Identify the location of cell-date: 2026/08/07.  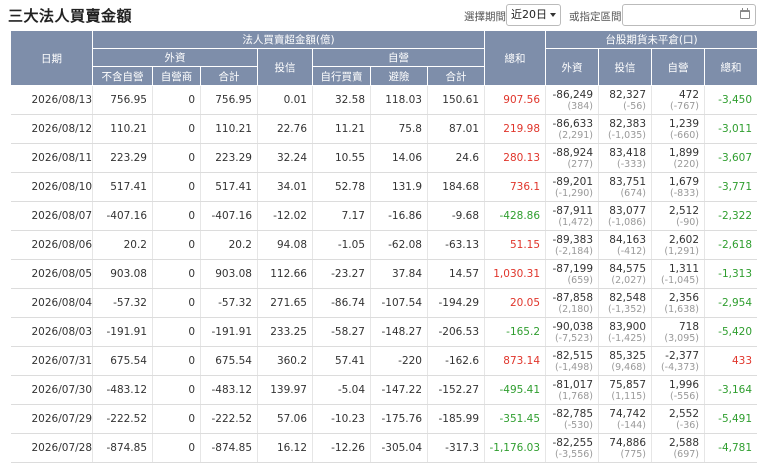
(51, 216).